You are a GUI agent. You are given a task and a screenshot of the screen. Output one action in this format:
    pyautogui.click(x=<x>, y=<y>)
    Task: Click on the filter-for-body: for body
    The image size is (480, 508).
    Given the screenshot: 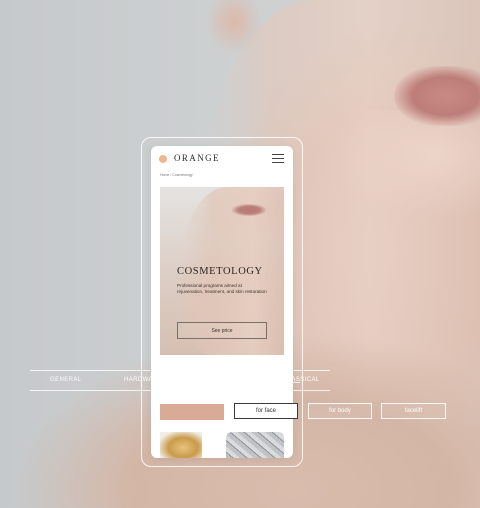 What is the action you would take?
    pyautogui.click(x=340, y=411)
    